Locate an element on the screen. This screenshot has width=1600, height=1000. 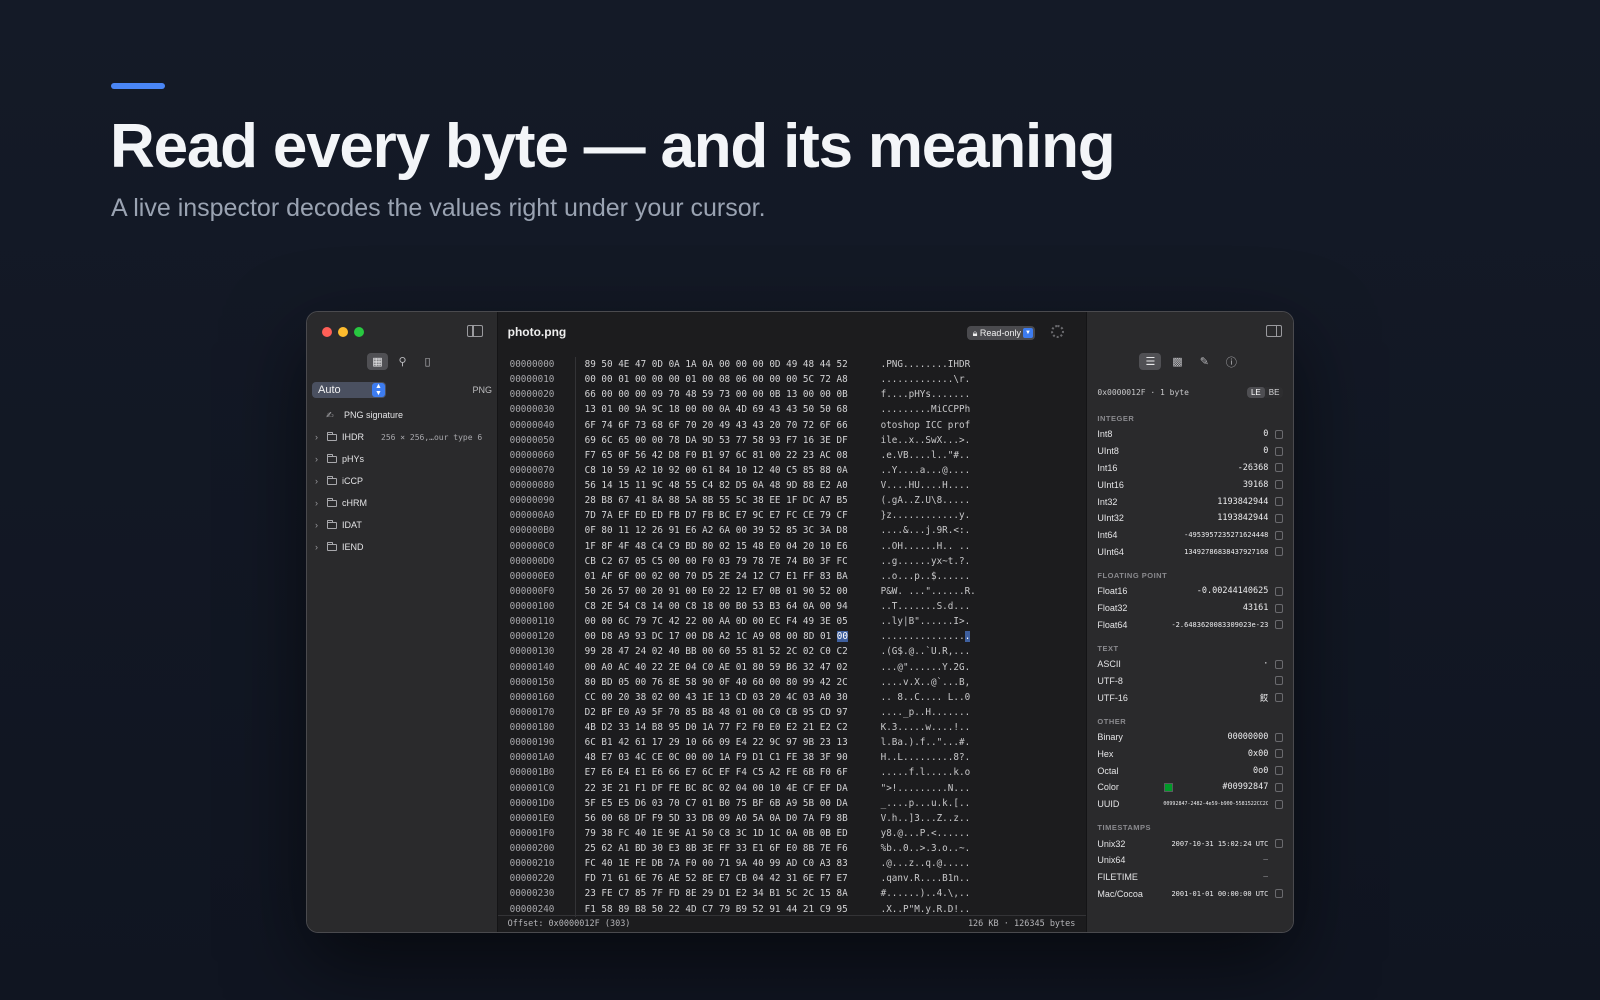
row-ascii: V.h..]3...Z..z.. is located at coordinates (926, 818).